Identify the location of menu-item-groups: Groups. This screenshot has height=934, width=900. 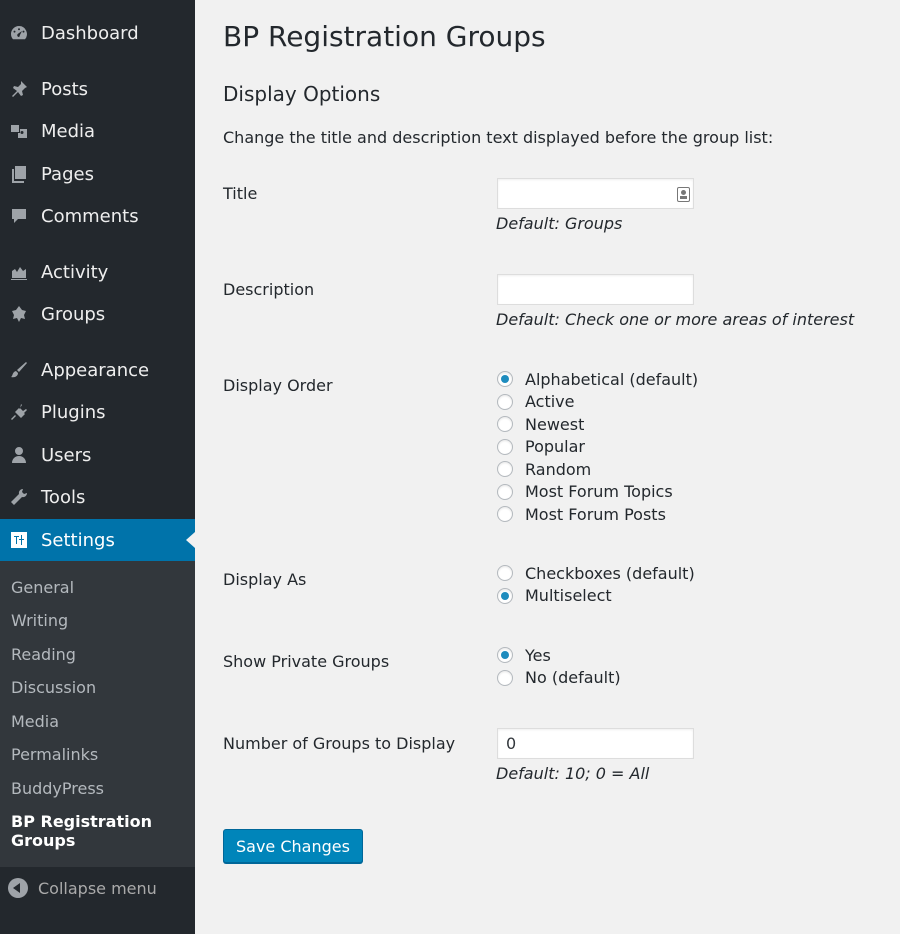
(97, 314).